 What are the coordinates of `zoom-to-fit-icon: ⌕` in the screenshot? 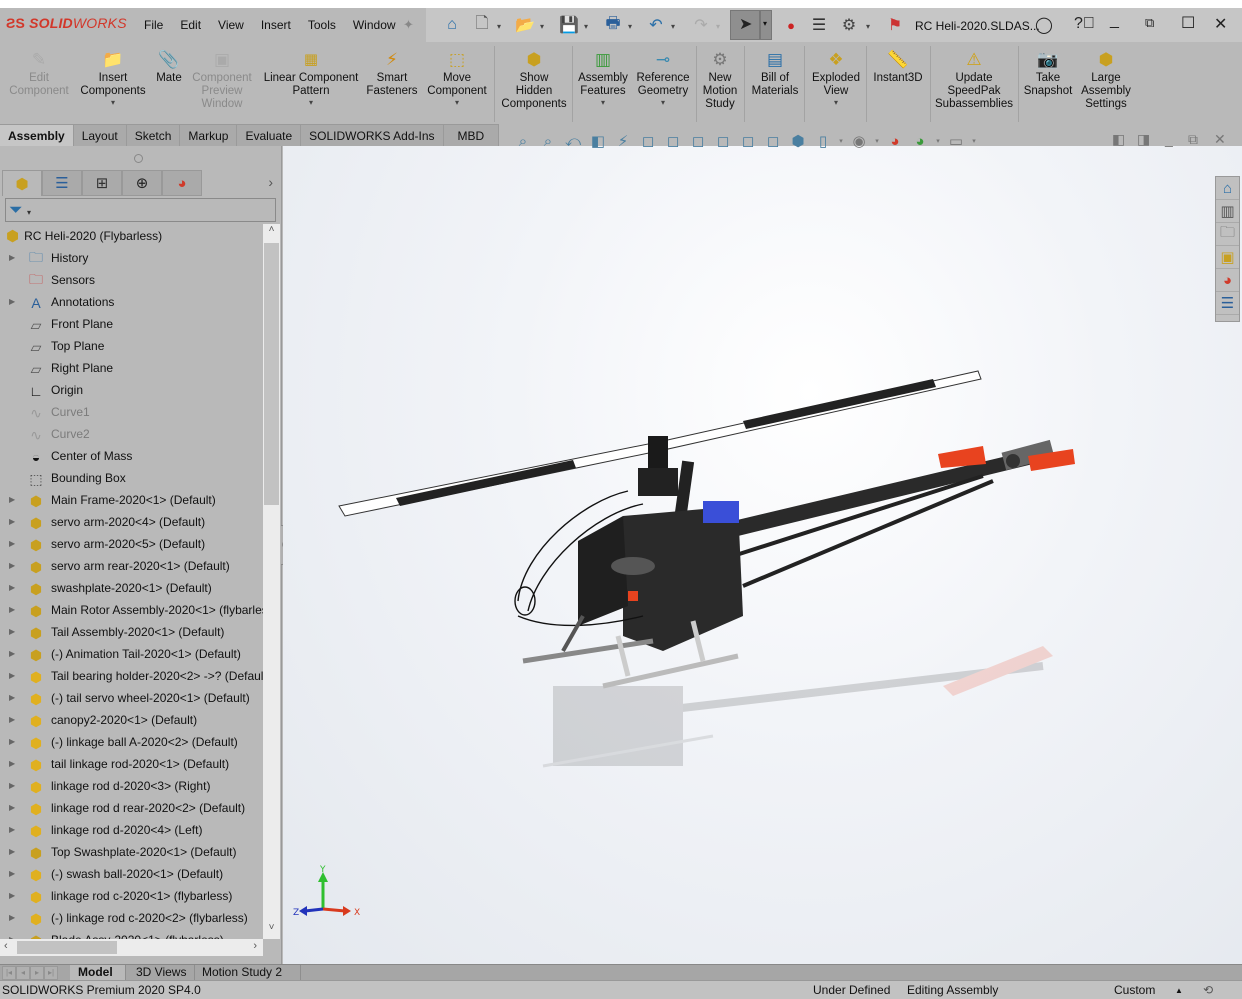 It's located at (523, 141).